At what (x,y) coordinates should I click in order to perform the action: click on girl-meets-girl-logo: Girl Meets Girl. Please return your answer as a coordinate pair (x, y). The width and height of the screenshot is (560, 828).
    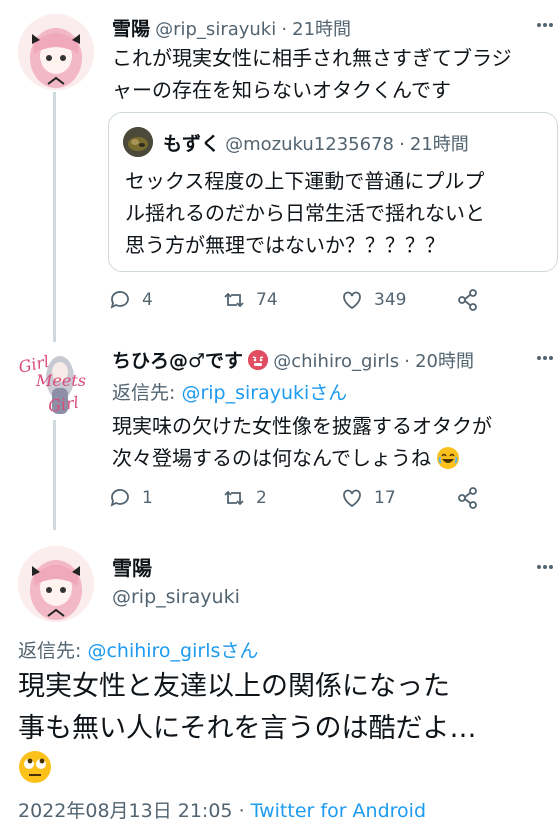
    Looking at the image, I should click on (57, 383).